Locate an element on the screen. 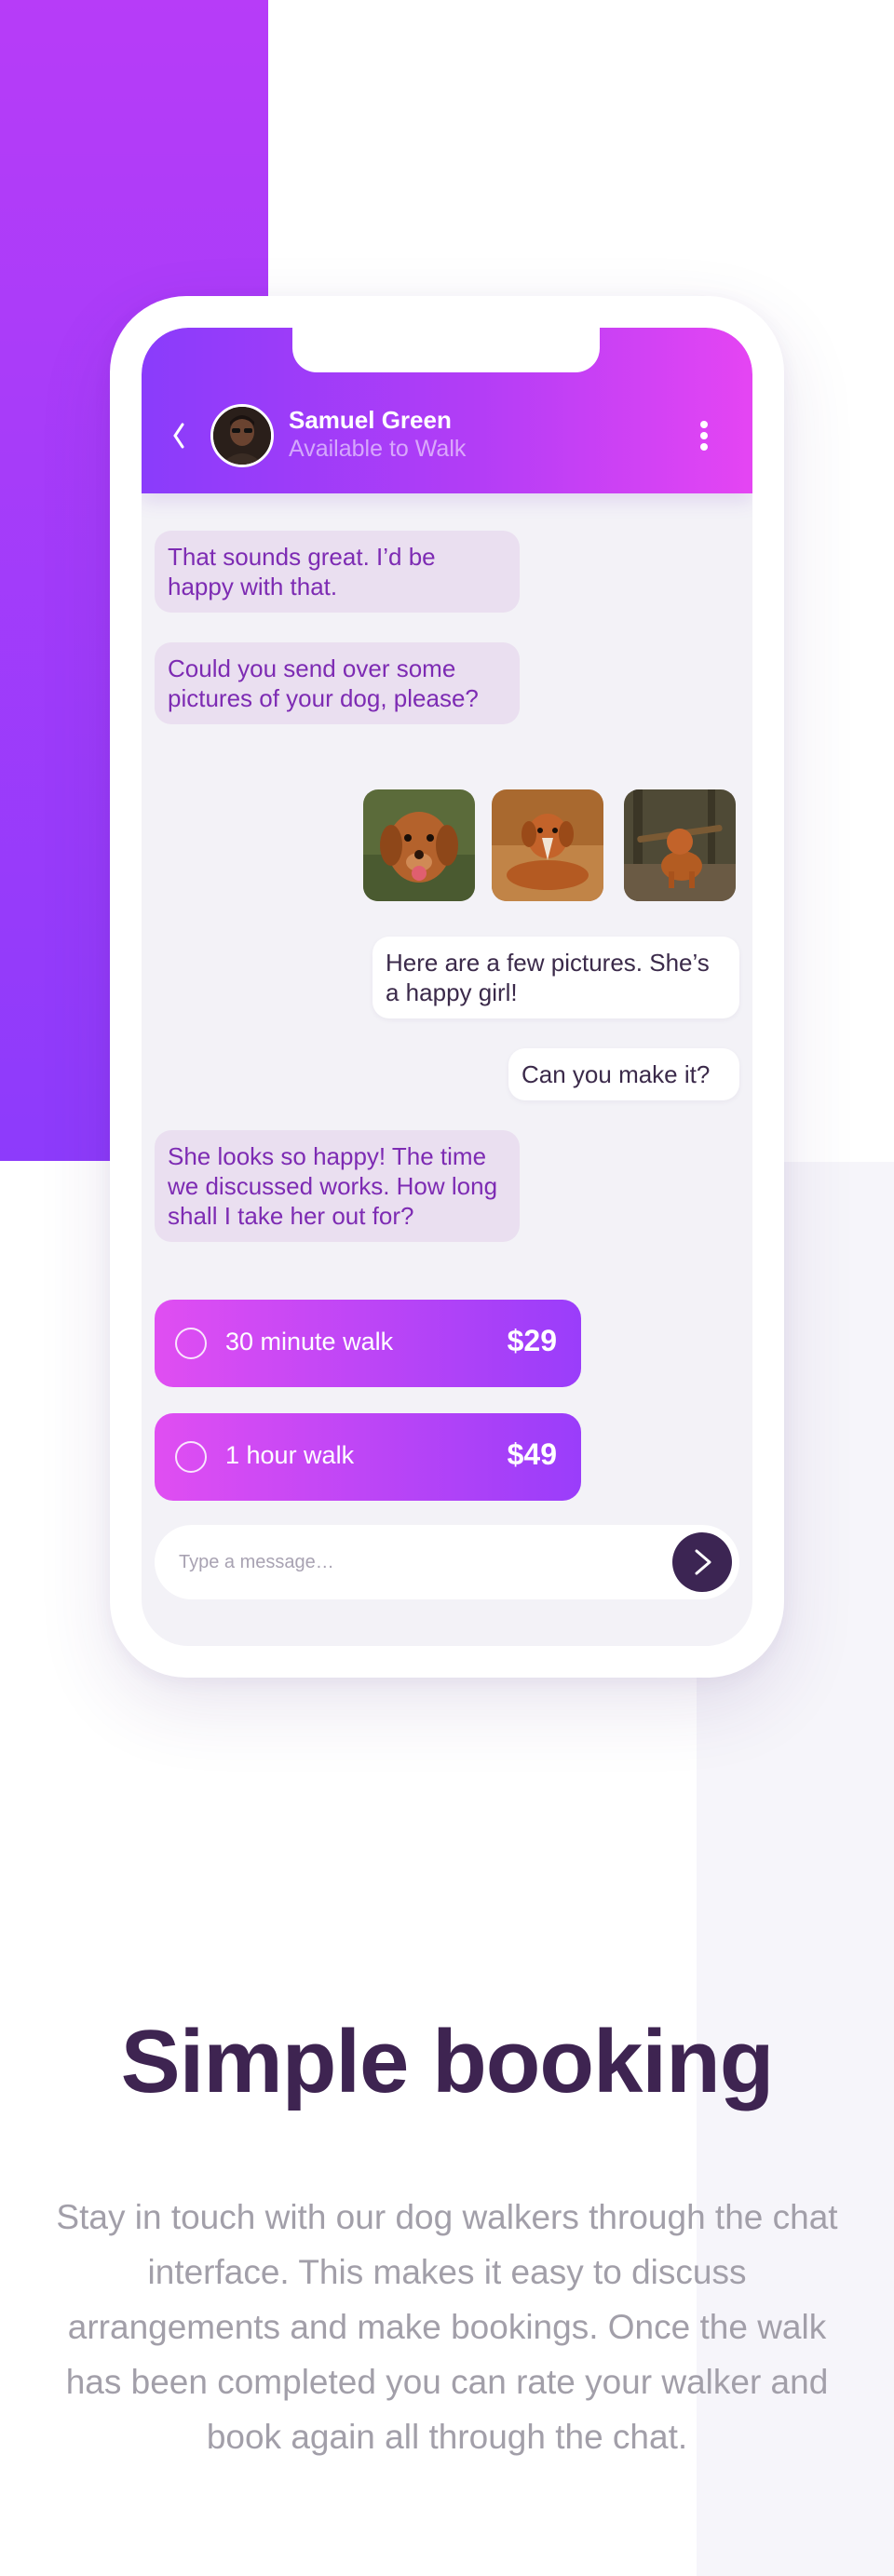 The width and height of the screenshot is (894, 2576). contact-status: Available to Walk is located at coordinates (378, 449).